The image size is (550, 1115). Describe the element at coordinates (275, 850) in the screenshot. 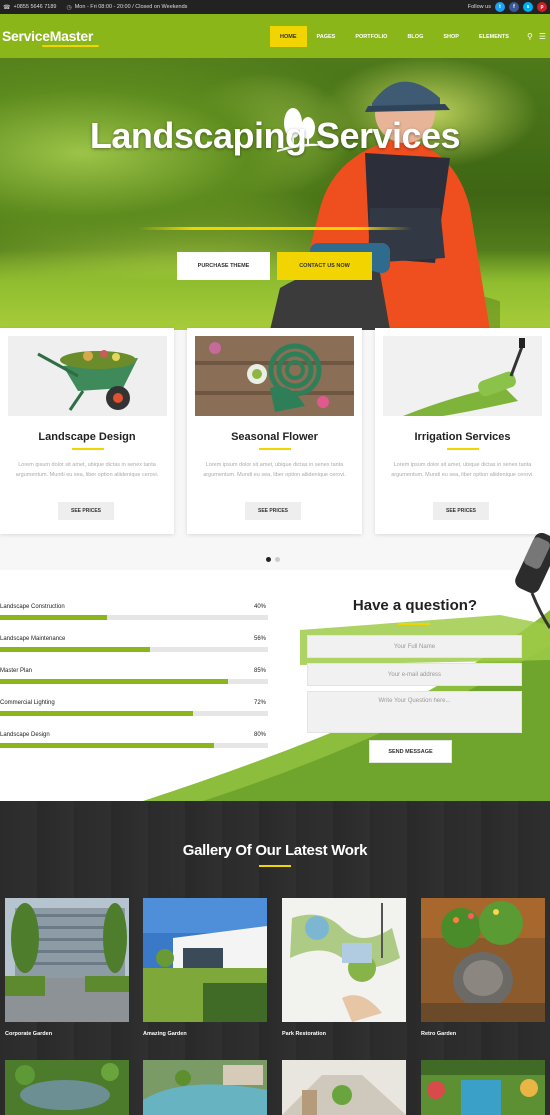

I see `gallery-title: Gallery Of Our Latest Work` at that location.